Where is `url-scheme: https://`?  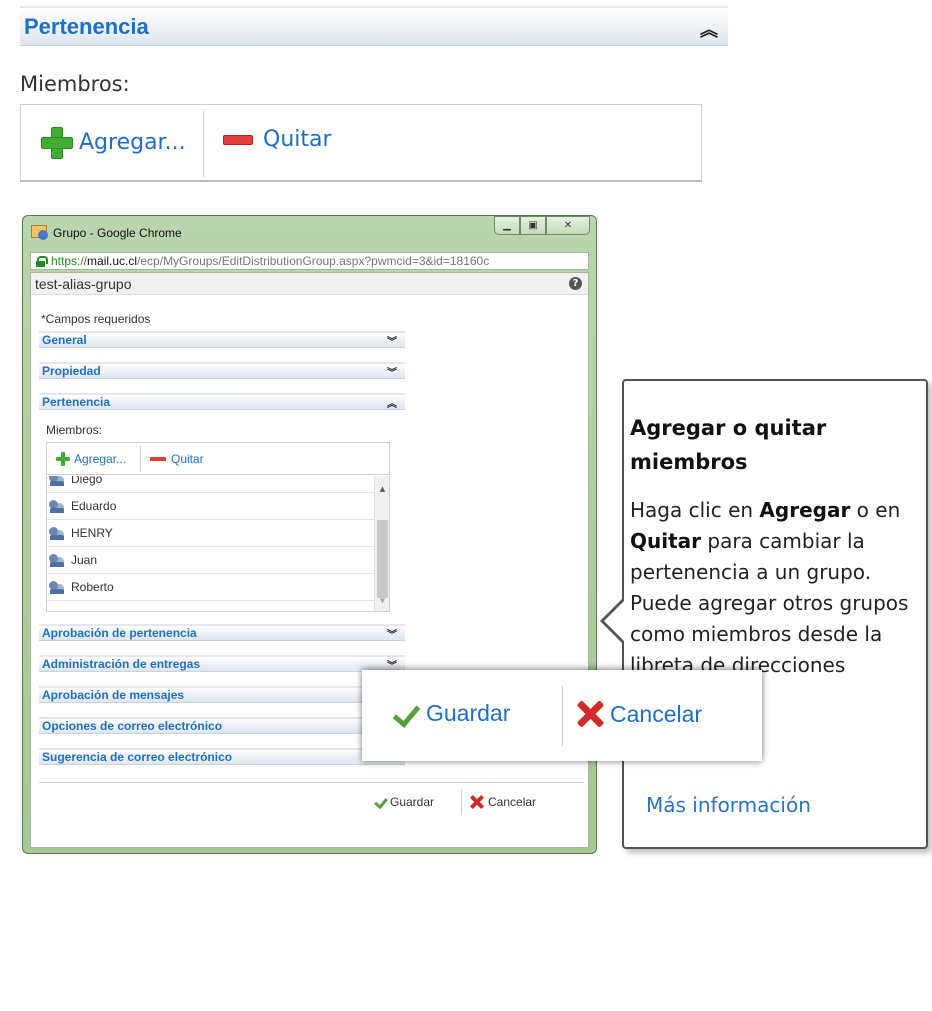
url-scheme: https:// is located at coordinates (69, 261).